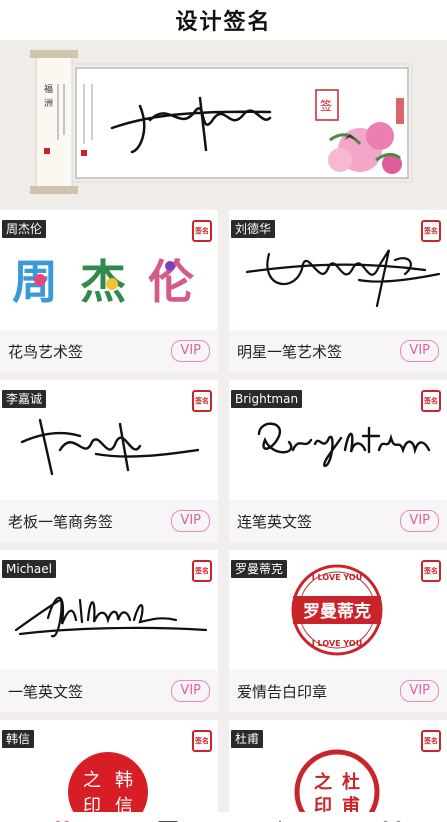  Describe the element at coordinates (338, 691) in the screenshot. I see `card-footer: 爱情告白印章 VIP` at that location.